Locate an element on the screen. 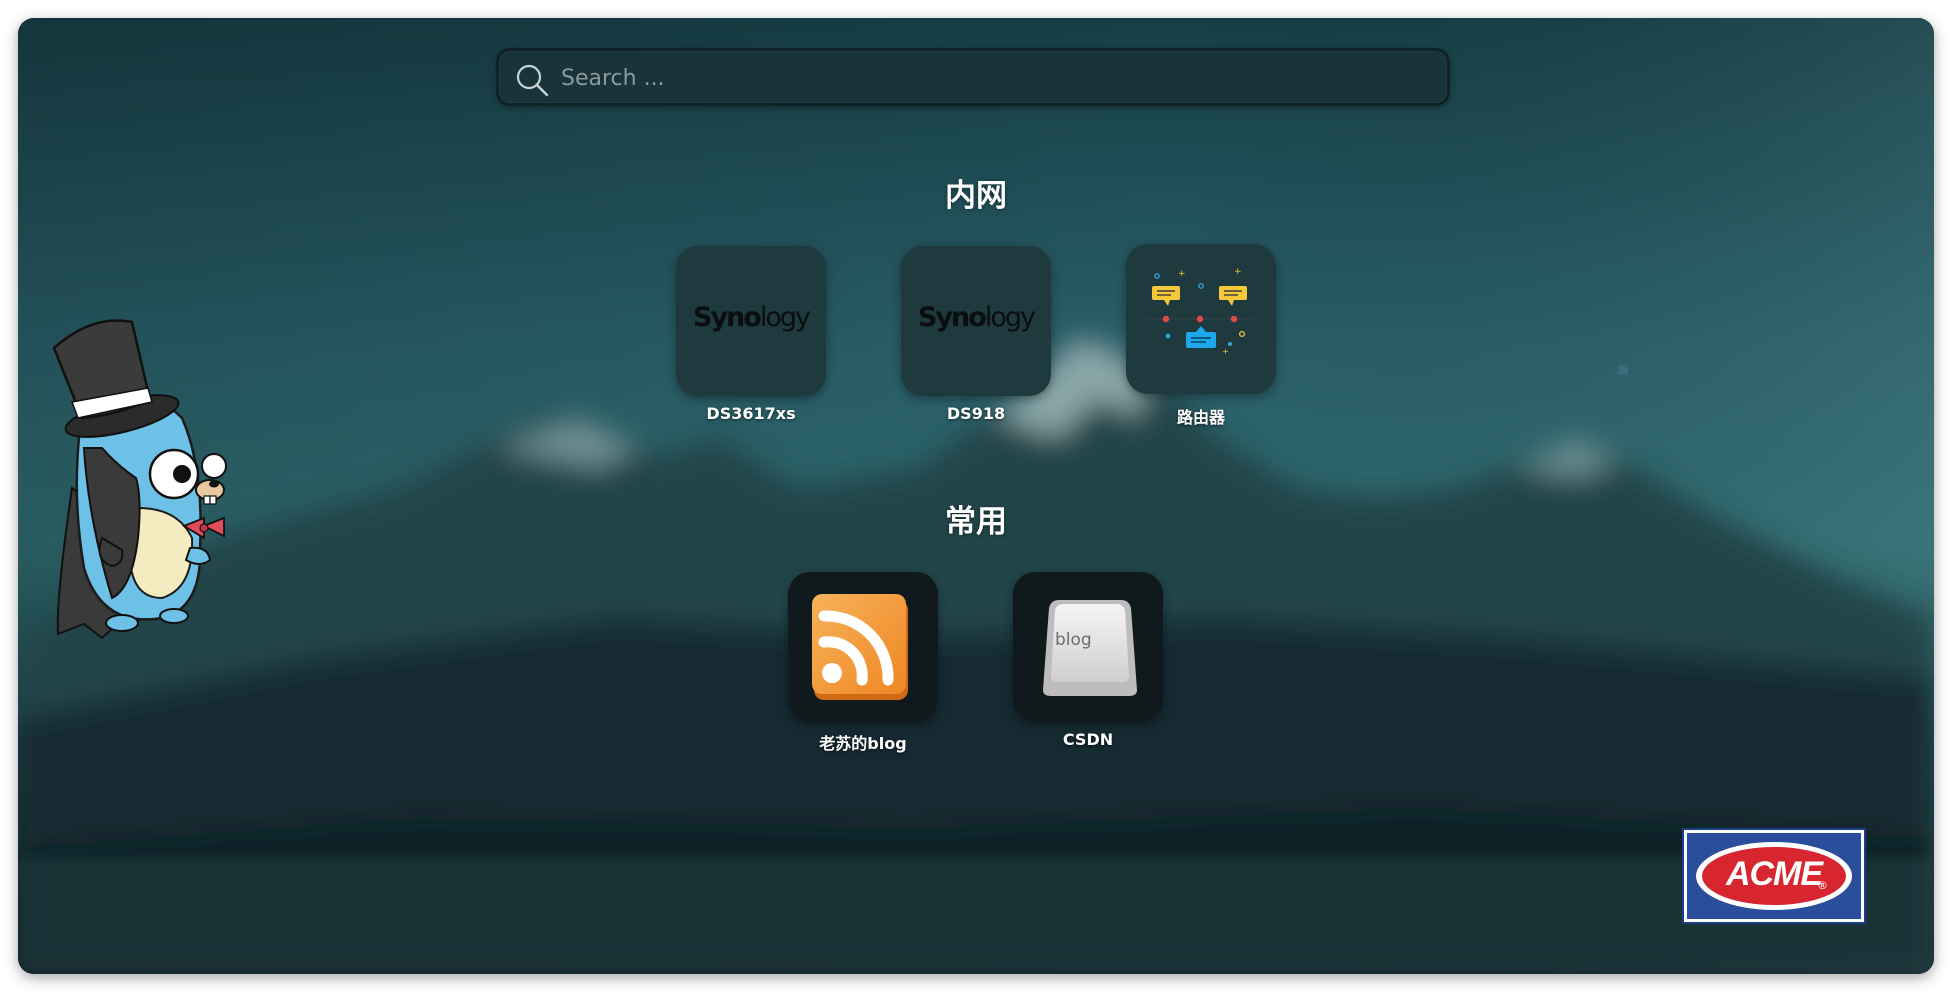 The image size is (1952, 992). tile-ds918: Synology is located at coordinates (976, 321).